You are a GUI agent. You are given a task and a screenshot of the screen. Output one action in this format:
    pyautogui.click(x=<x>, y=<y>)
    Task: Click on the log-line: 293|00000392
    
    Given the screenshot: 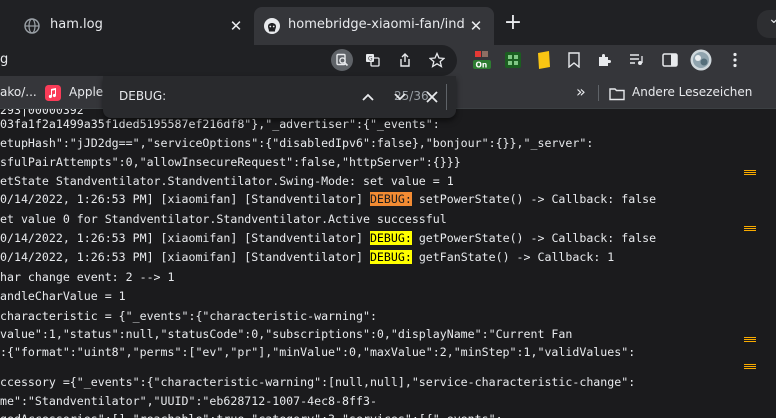 What is the action you would take?
    pyautogui.click(x=42, y=113)
    